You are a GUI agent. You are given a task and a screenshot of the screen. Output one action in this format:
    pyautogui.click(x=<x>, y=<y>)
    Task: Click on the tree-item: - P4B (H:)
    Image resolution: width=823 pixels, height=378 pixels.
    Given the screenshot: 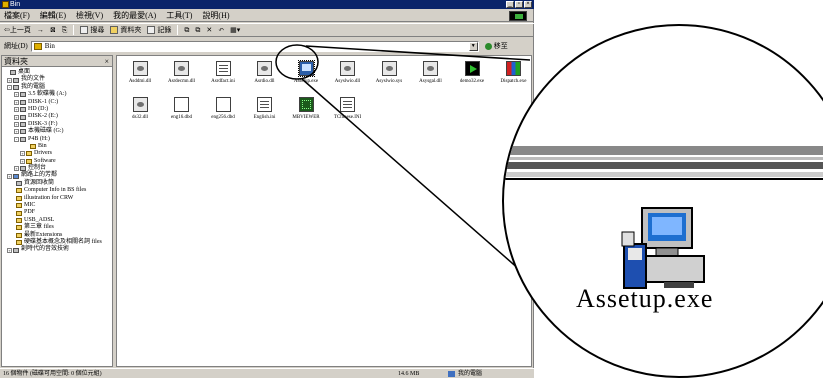 What is the action you would take?
    pyautogui.click(x=57, y=139)
    